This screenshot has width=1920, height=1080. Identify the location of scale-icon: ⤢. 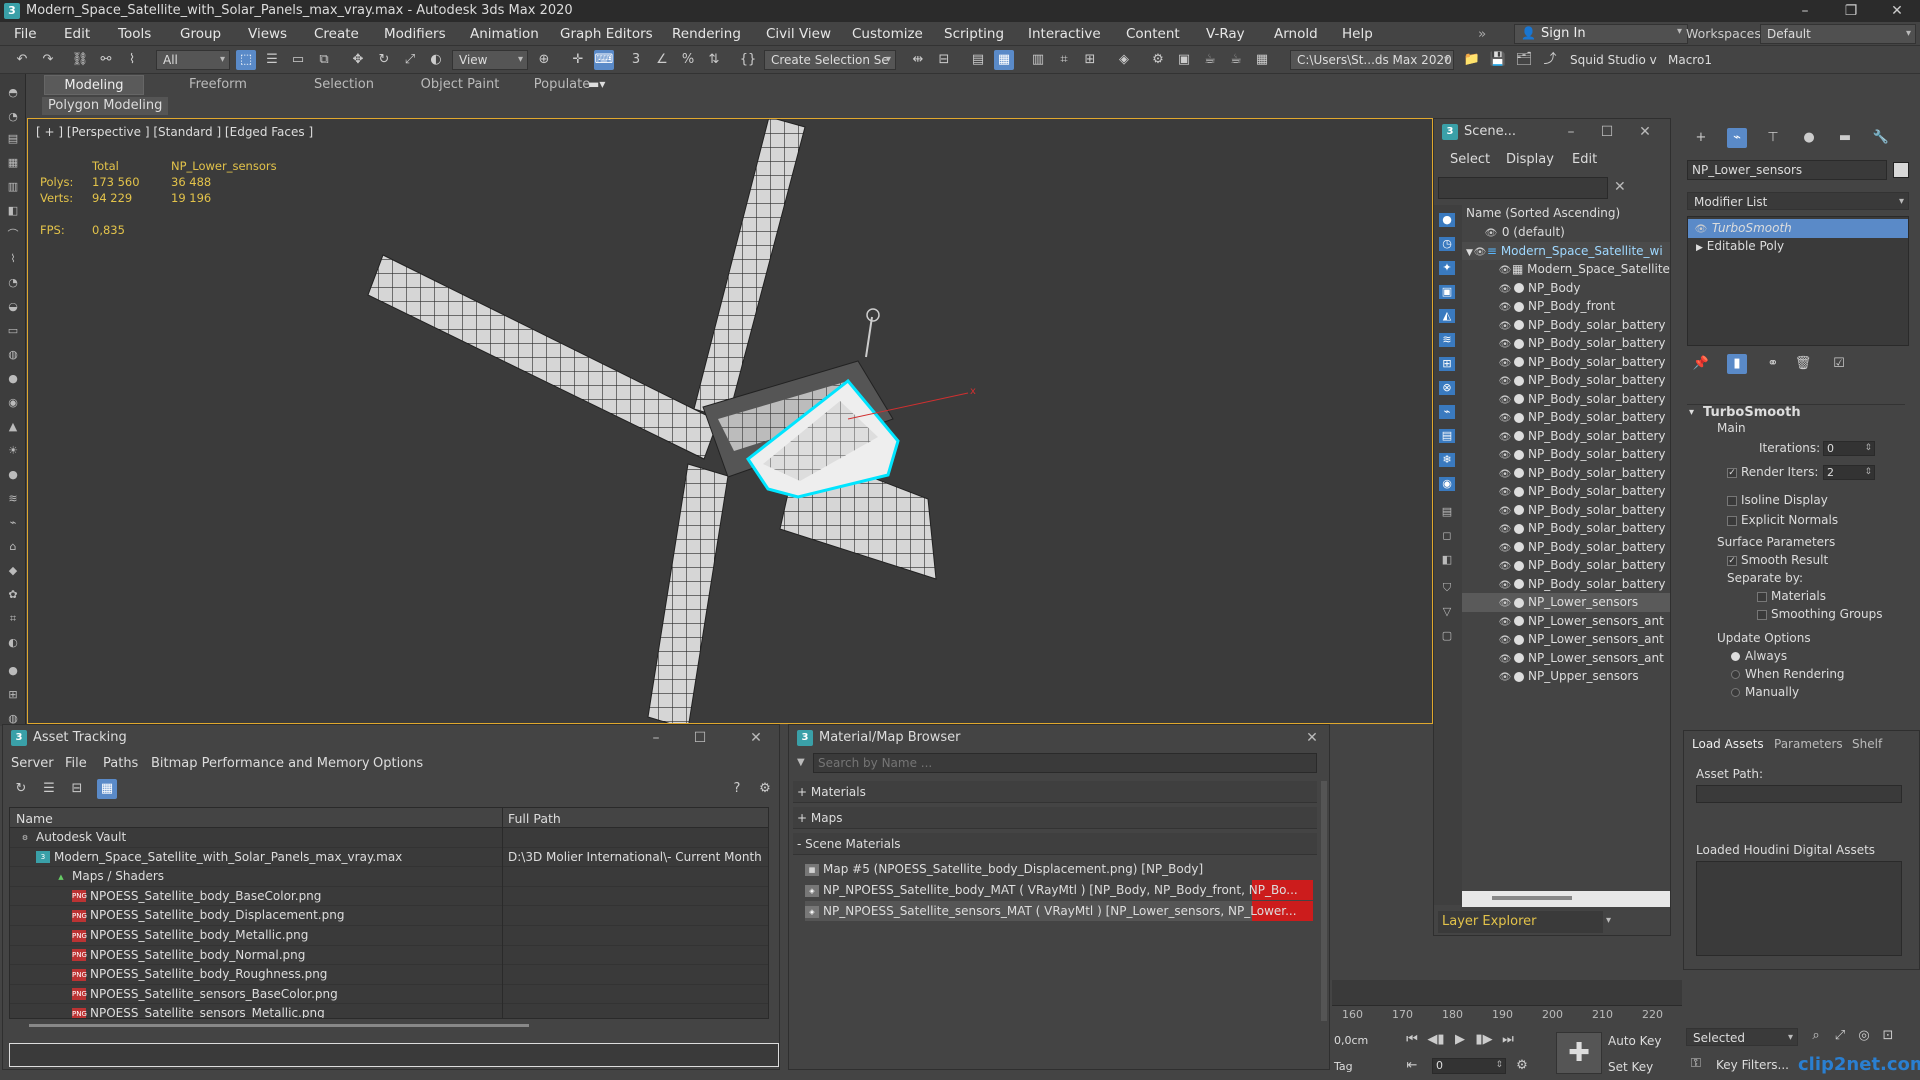
(410, 60).